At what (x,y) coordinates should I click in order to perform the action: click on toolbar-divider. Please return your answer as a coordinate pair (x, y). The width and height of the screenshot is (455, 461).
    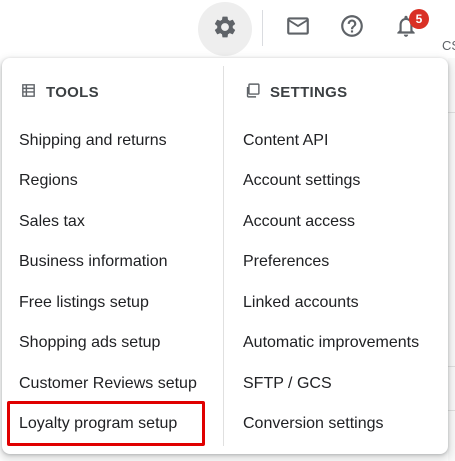
    Looking at the image, I should click on (262, 28).